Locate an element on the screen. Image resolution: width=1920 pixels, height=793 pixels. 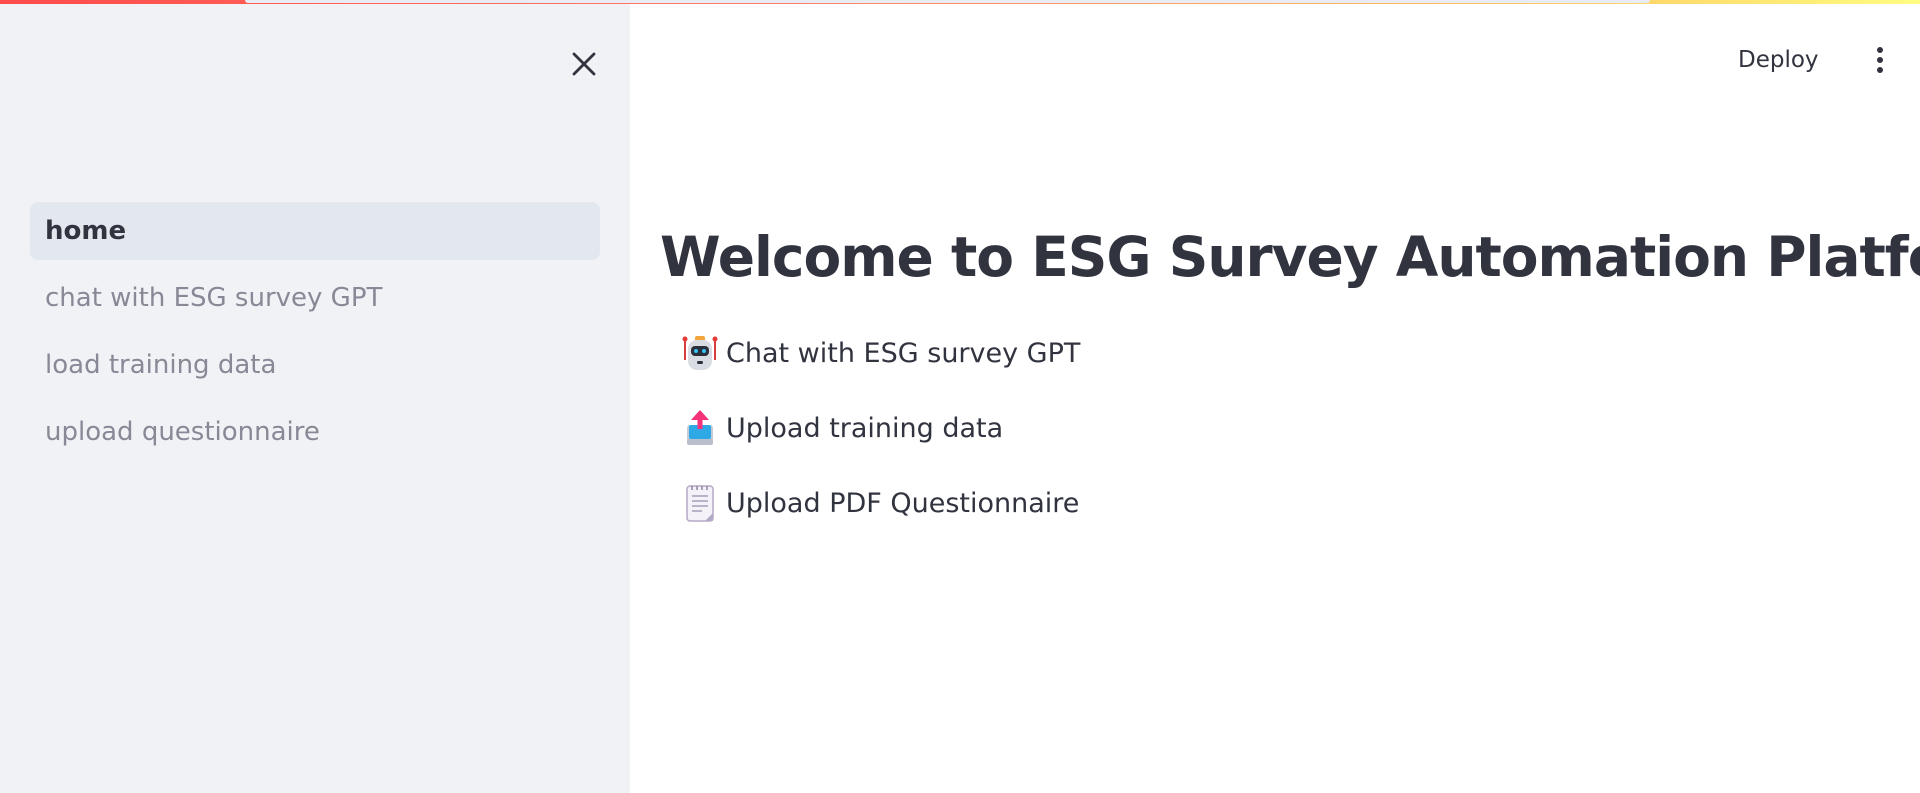
upload-tray-icon is located at coordinates (700, 428).